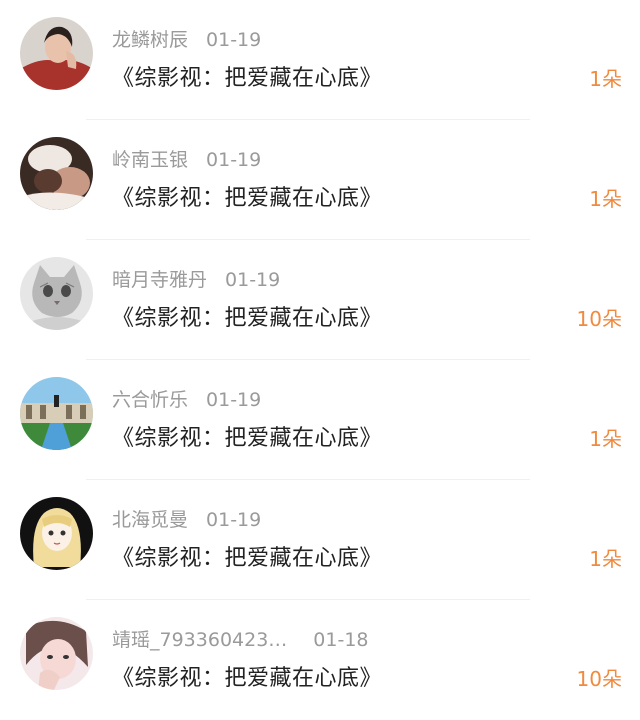 The width and height of the screenshot is (640, 720). What do you see at coordinates (56, 653) in the screenshot?
I see `avatar-woman-selfie-icon` at bounding box center [56, 653].